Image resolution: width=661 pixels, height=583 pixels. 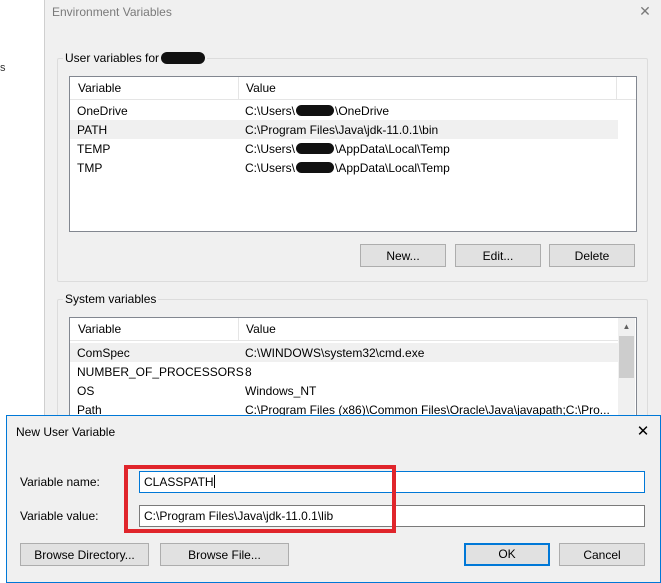 I want to click on value-cell: C:\WINDOWS\system32\cmd.exe, so click(x=335, y=353).